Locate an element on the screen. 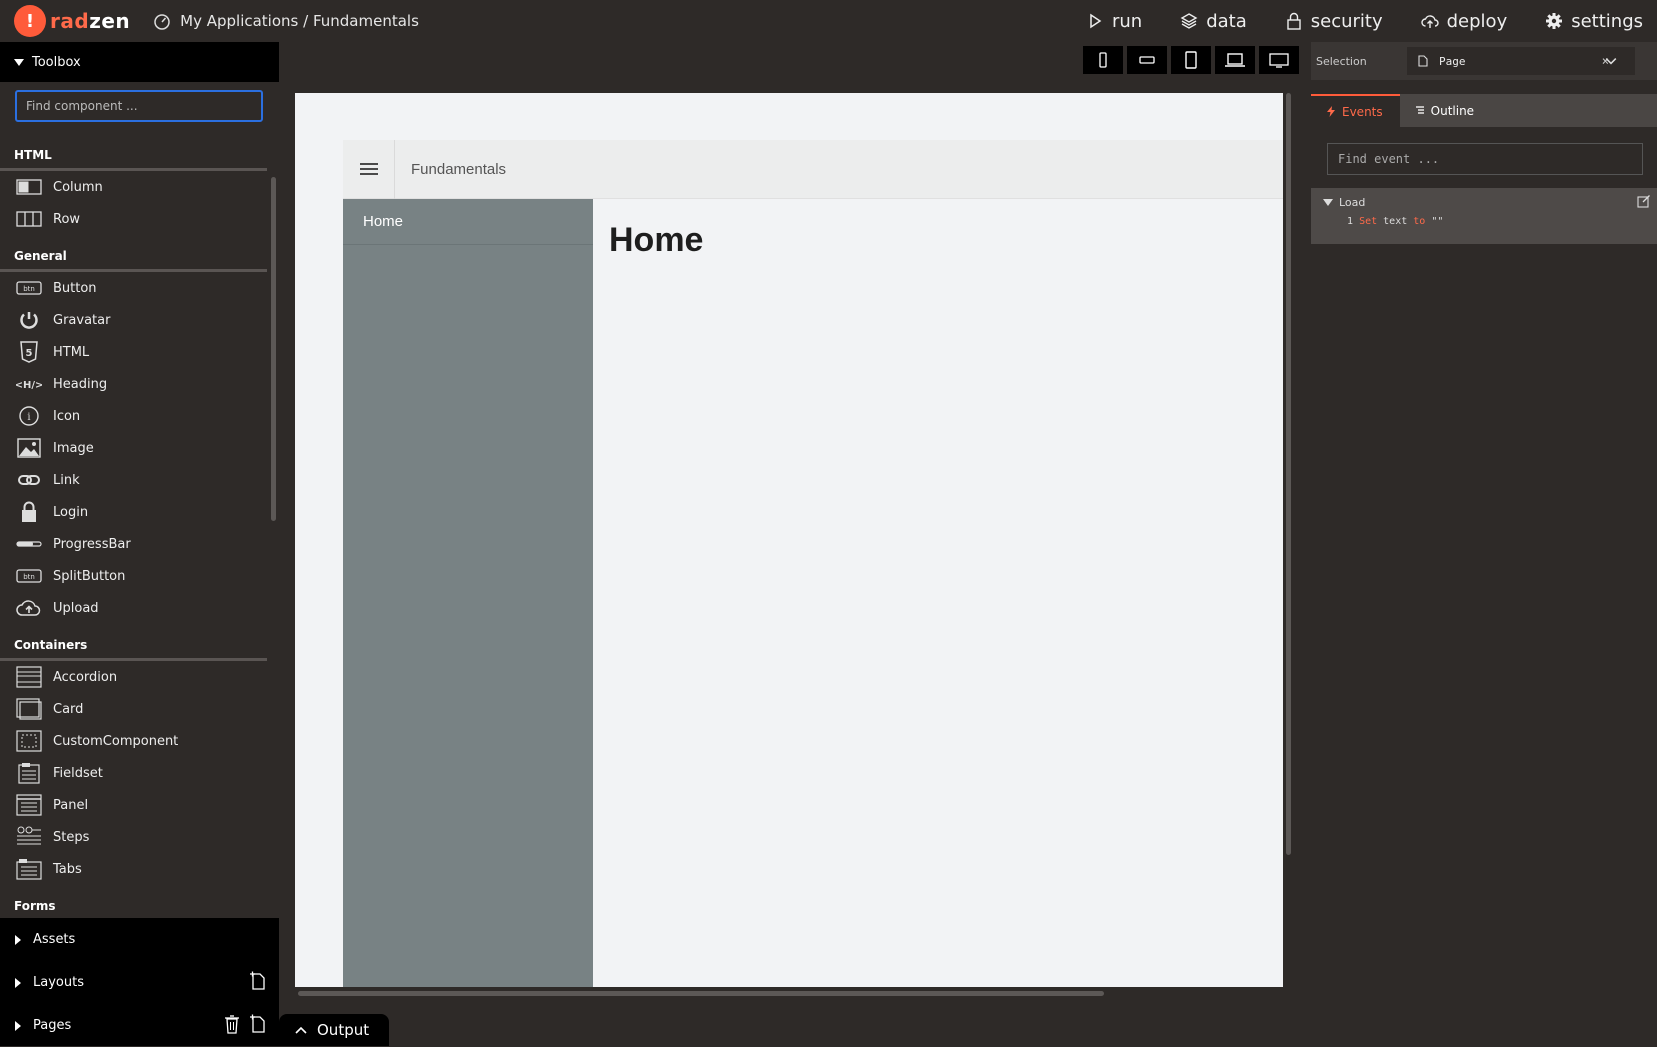  tab-outline: Outline is located at coordinates (1445, 110).